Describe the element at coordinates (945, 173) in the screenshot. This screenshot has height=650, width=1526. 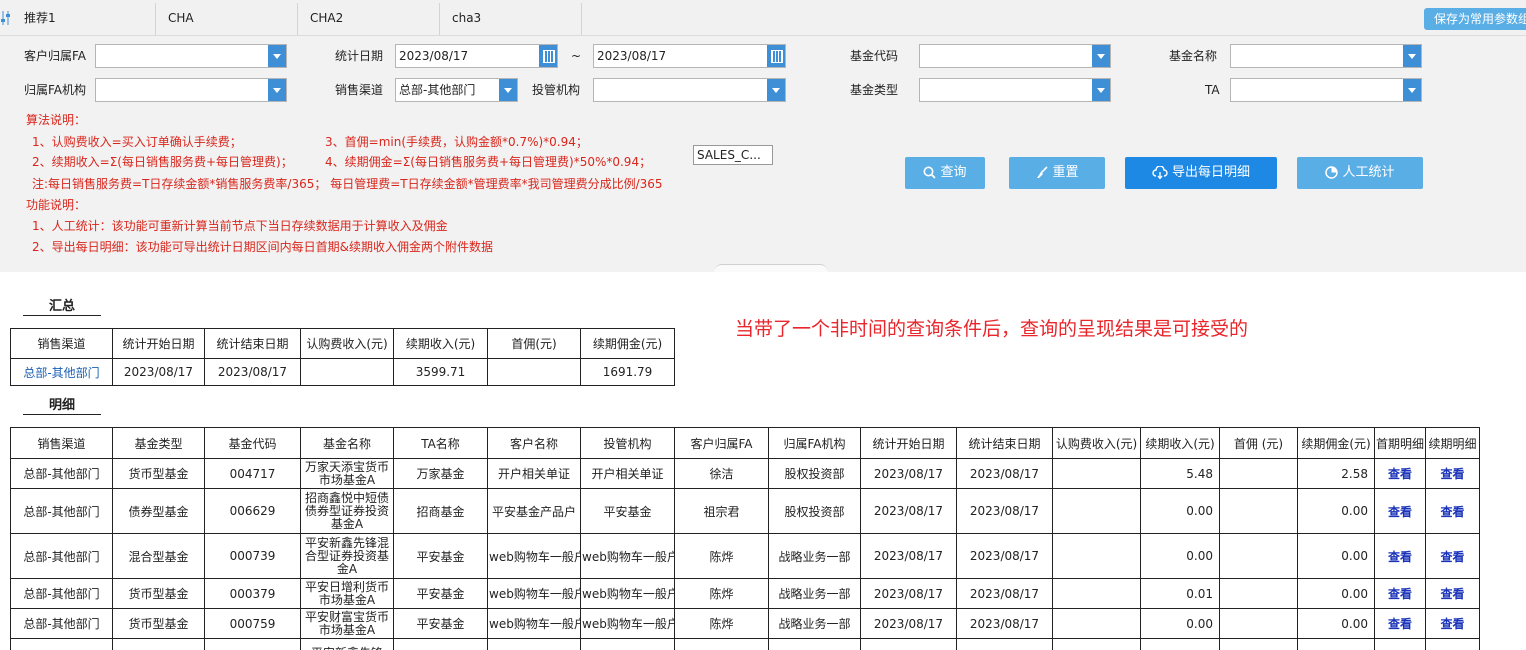
I see `query-button: 查询` at that location.